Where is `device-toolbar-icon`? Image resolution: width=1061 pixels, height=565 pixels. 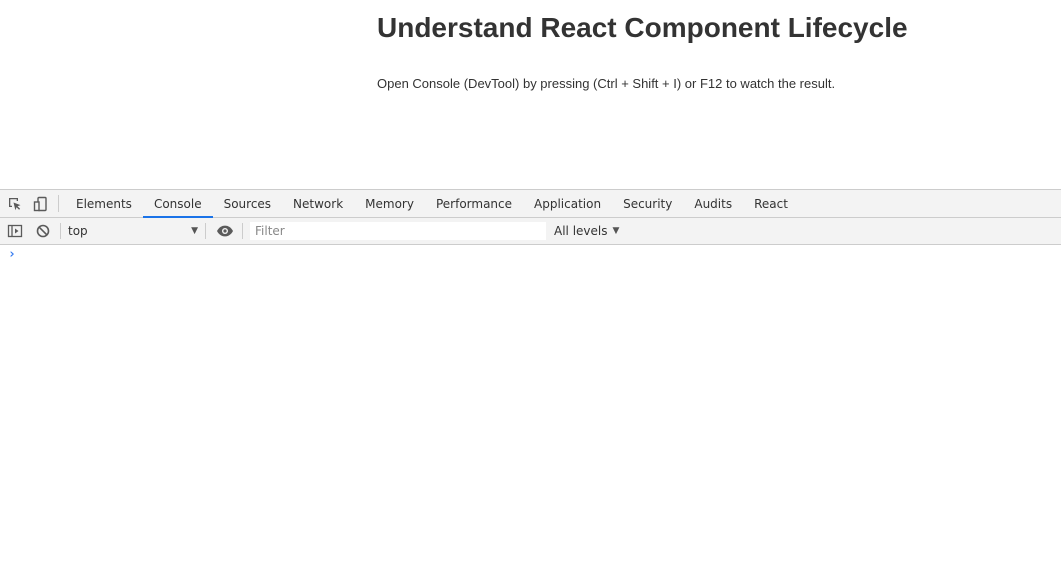
device-toolbar-icon is located at coordinates (41, 203).